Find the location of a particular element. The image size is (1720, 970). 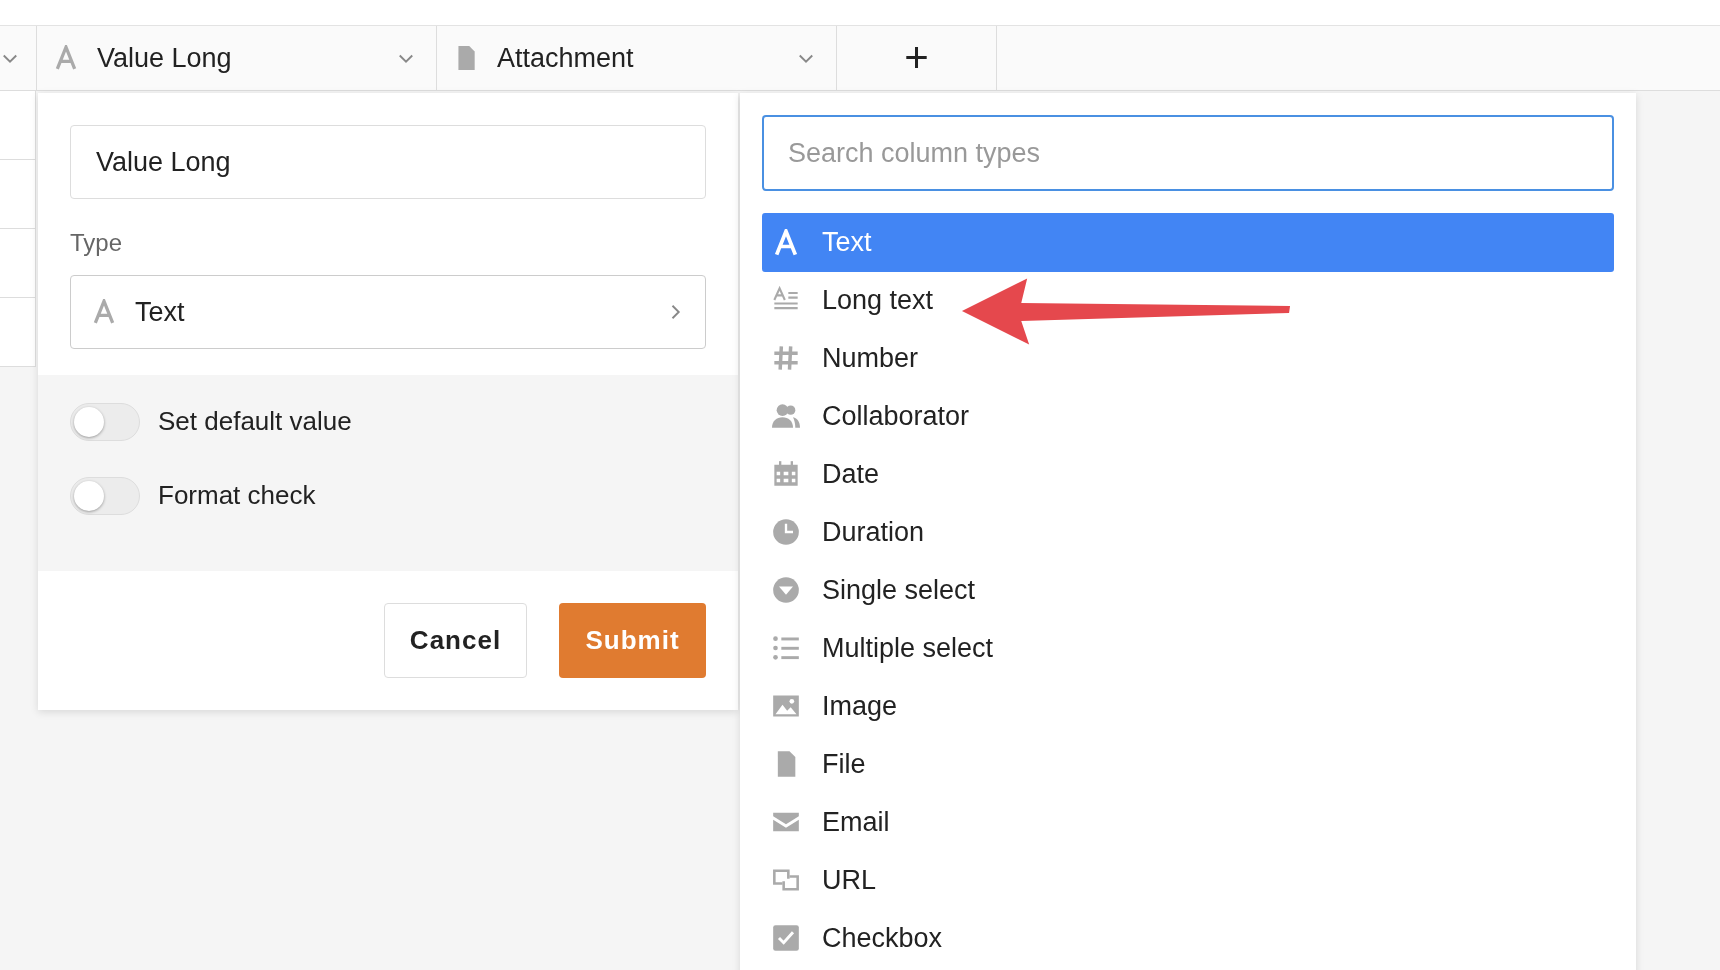

column-type-option: Multiple select is located at coordinates (1188, 648).